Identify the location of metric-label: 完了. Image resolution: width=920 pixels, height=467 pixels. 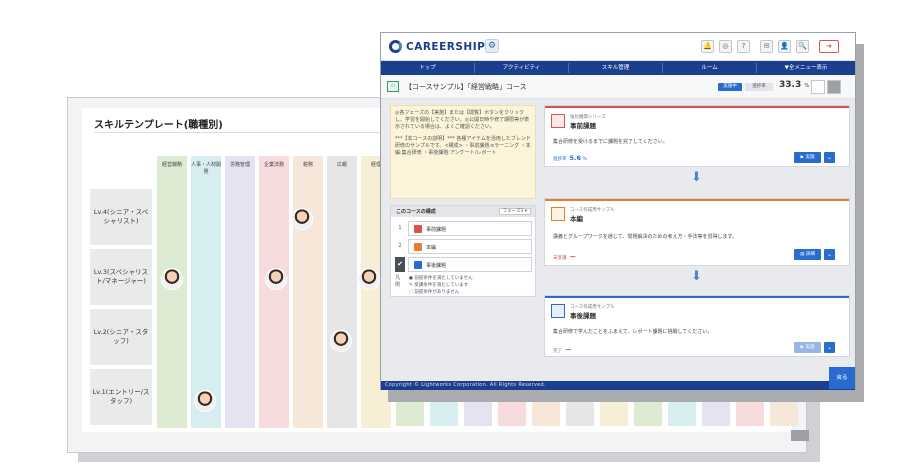
(557, 351).